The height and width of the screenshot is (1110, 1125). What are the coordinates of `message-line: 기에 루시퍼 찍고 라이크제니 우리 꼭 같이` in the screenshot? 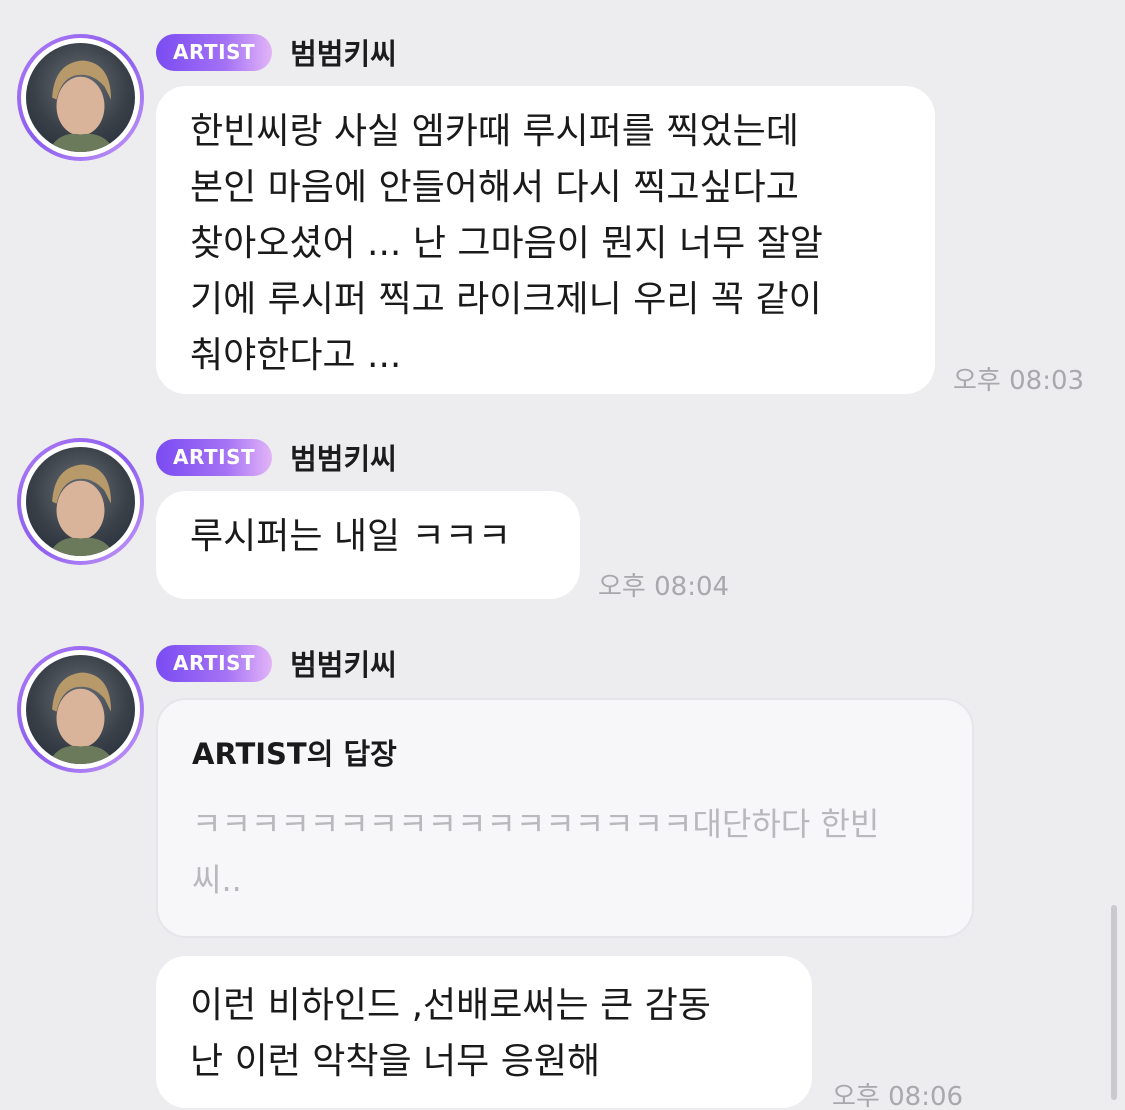 It's located at (506, 299).